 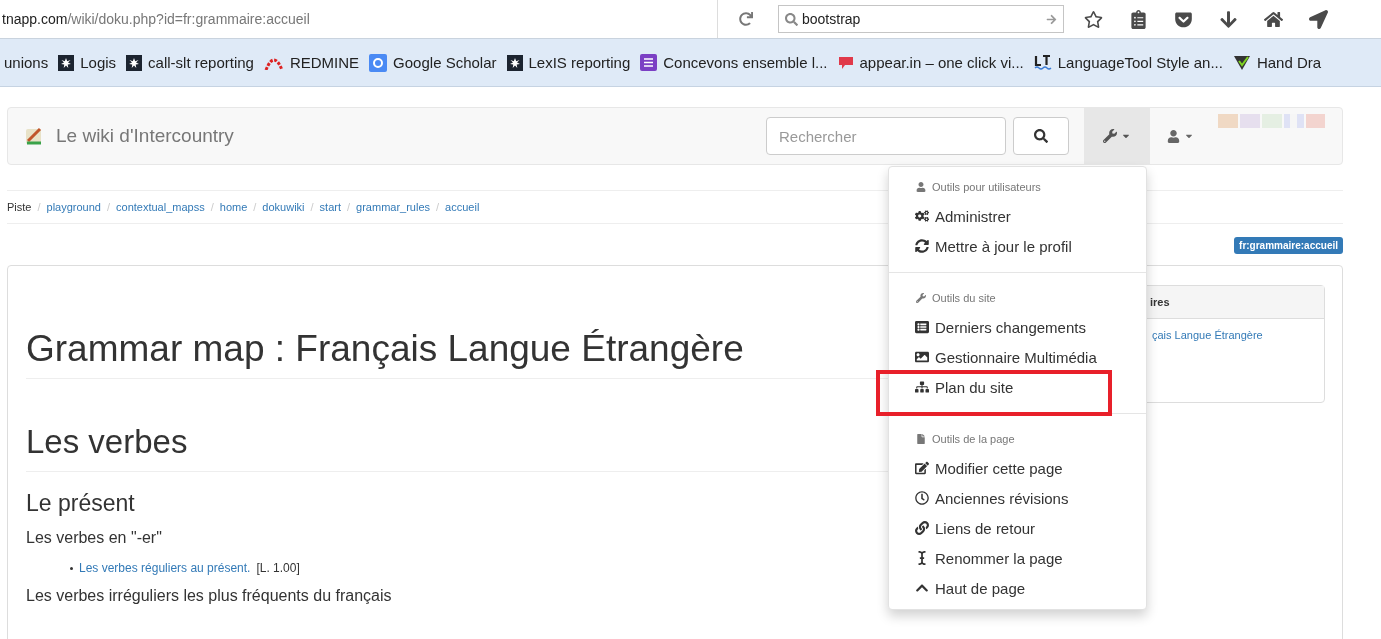 I want to click on menu-item: Liens de retour, so click(x=1017, y=528).